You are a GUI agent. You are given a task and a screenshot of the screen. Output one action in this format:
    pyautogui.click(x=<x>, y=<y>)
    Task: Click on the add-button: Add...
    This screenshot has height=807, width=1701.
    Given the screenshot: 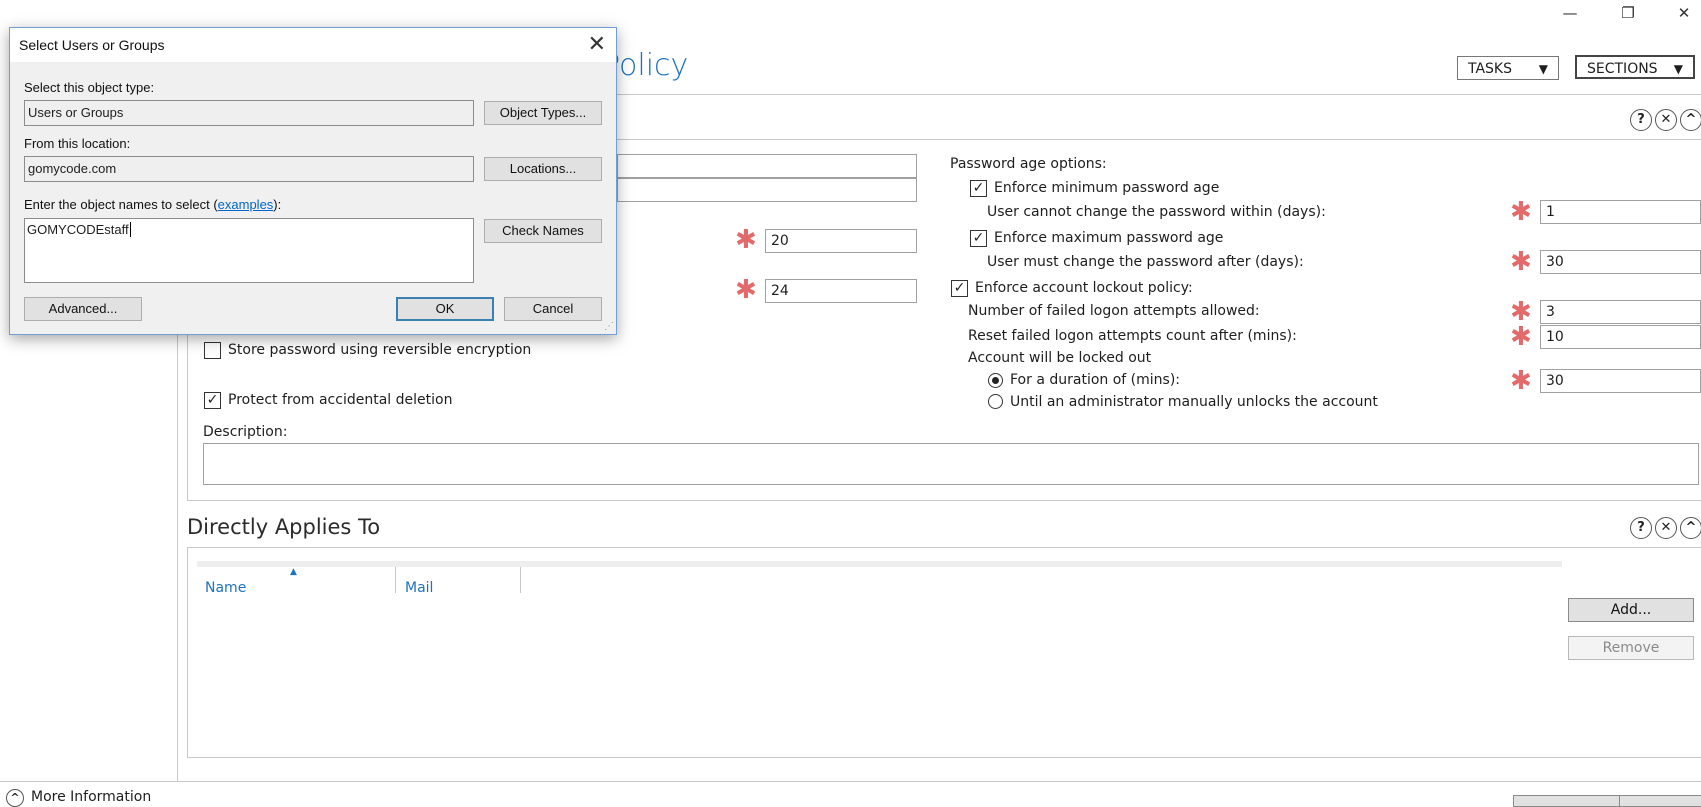 What is the action you would take?
    pyautogui.click(x=1631, y=610)
    